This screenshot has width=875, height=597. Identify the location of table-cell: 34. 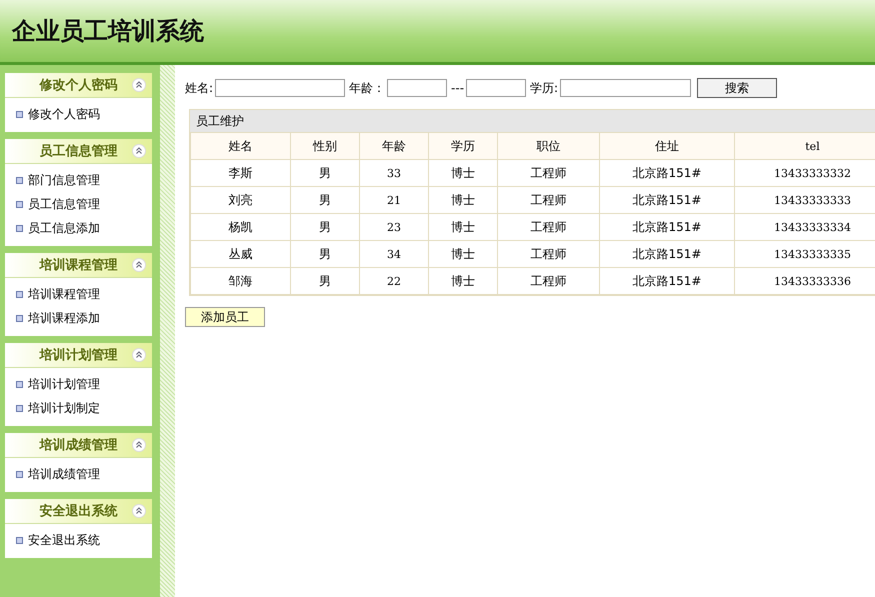
(394, 254).